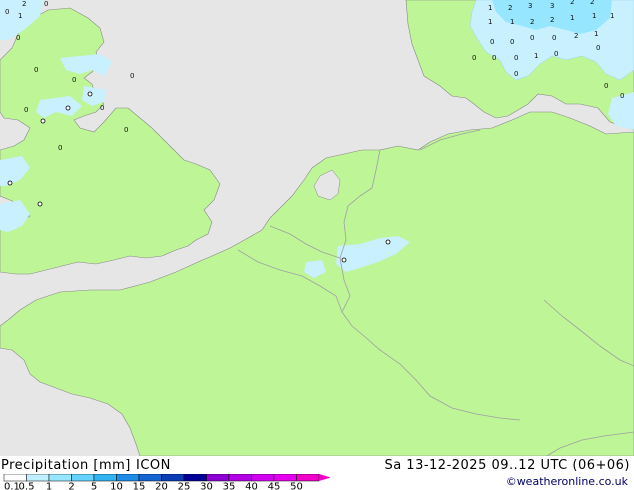  What do you see at coordinates (161, 486) in the screenshot?
I see `scale-label: 20` at bounding box center [161, 486].